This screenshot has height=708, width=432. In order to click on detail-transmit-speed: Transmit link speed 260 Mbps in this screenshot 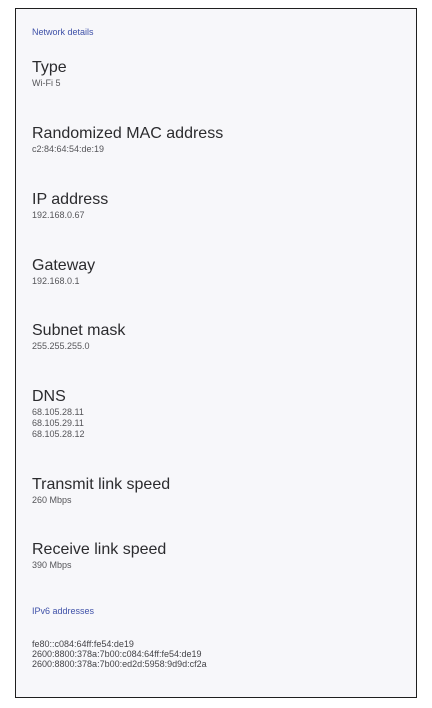, I will do `click(219, 491)`.